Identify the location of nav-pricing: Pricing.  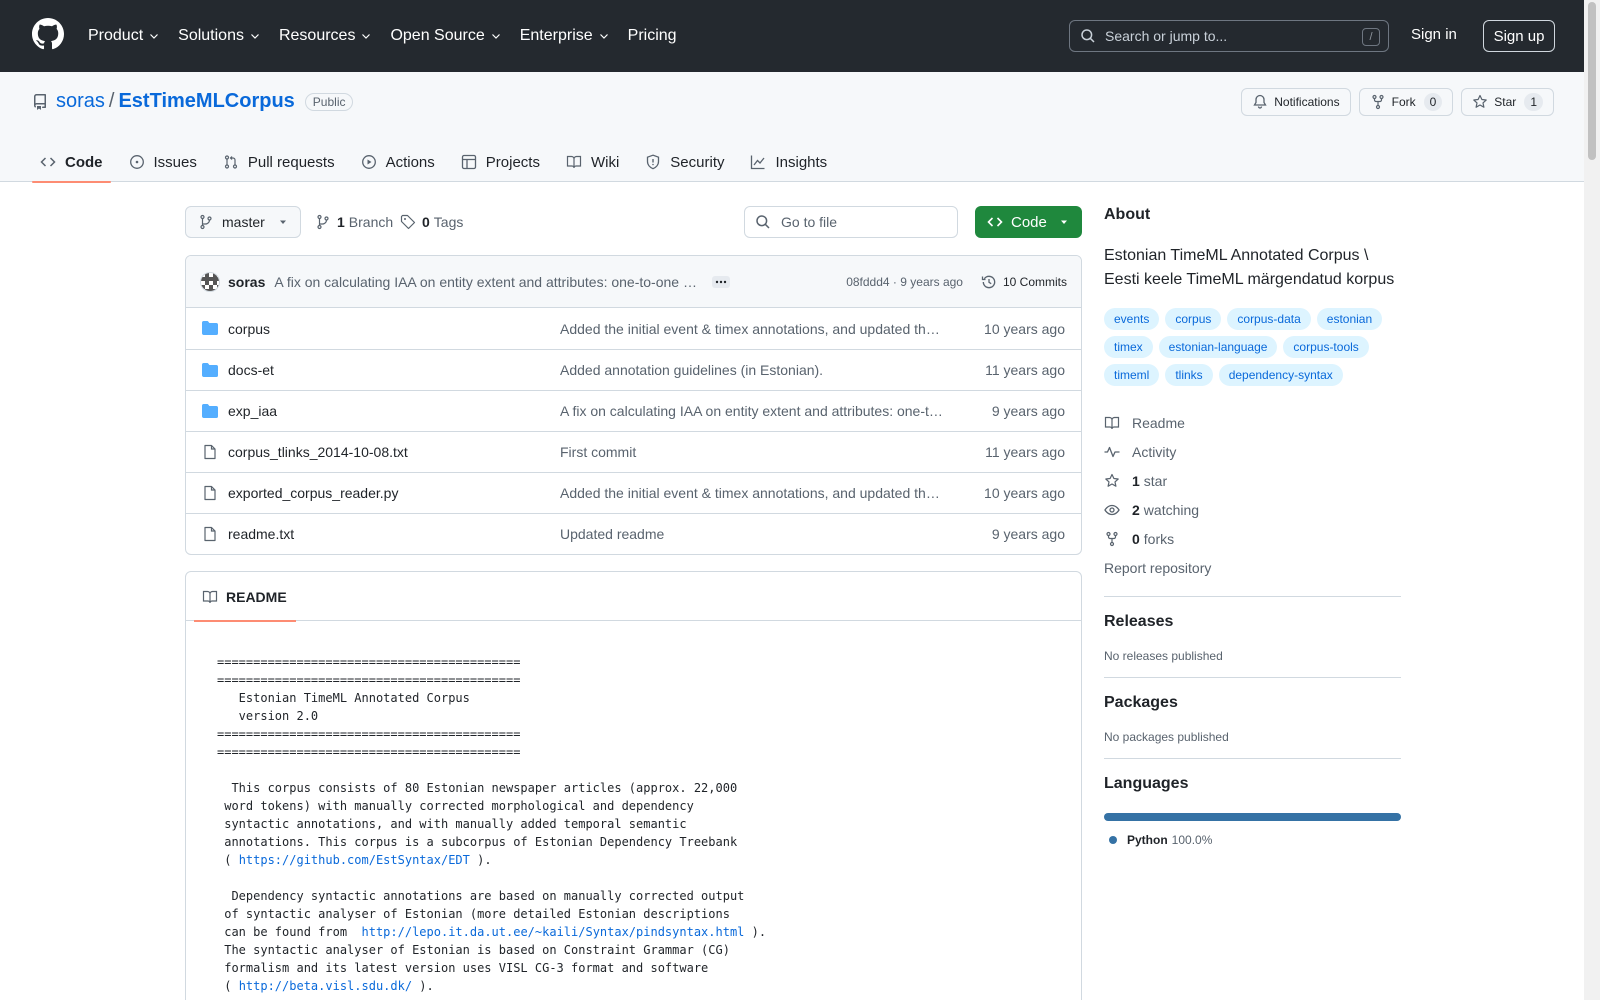
(652, 36).